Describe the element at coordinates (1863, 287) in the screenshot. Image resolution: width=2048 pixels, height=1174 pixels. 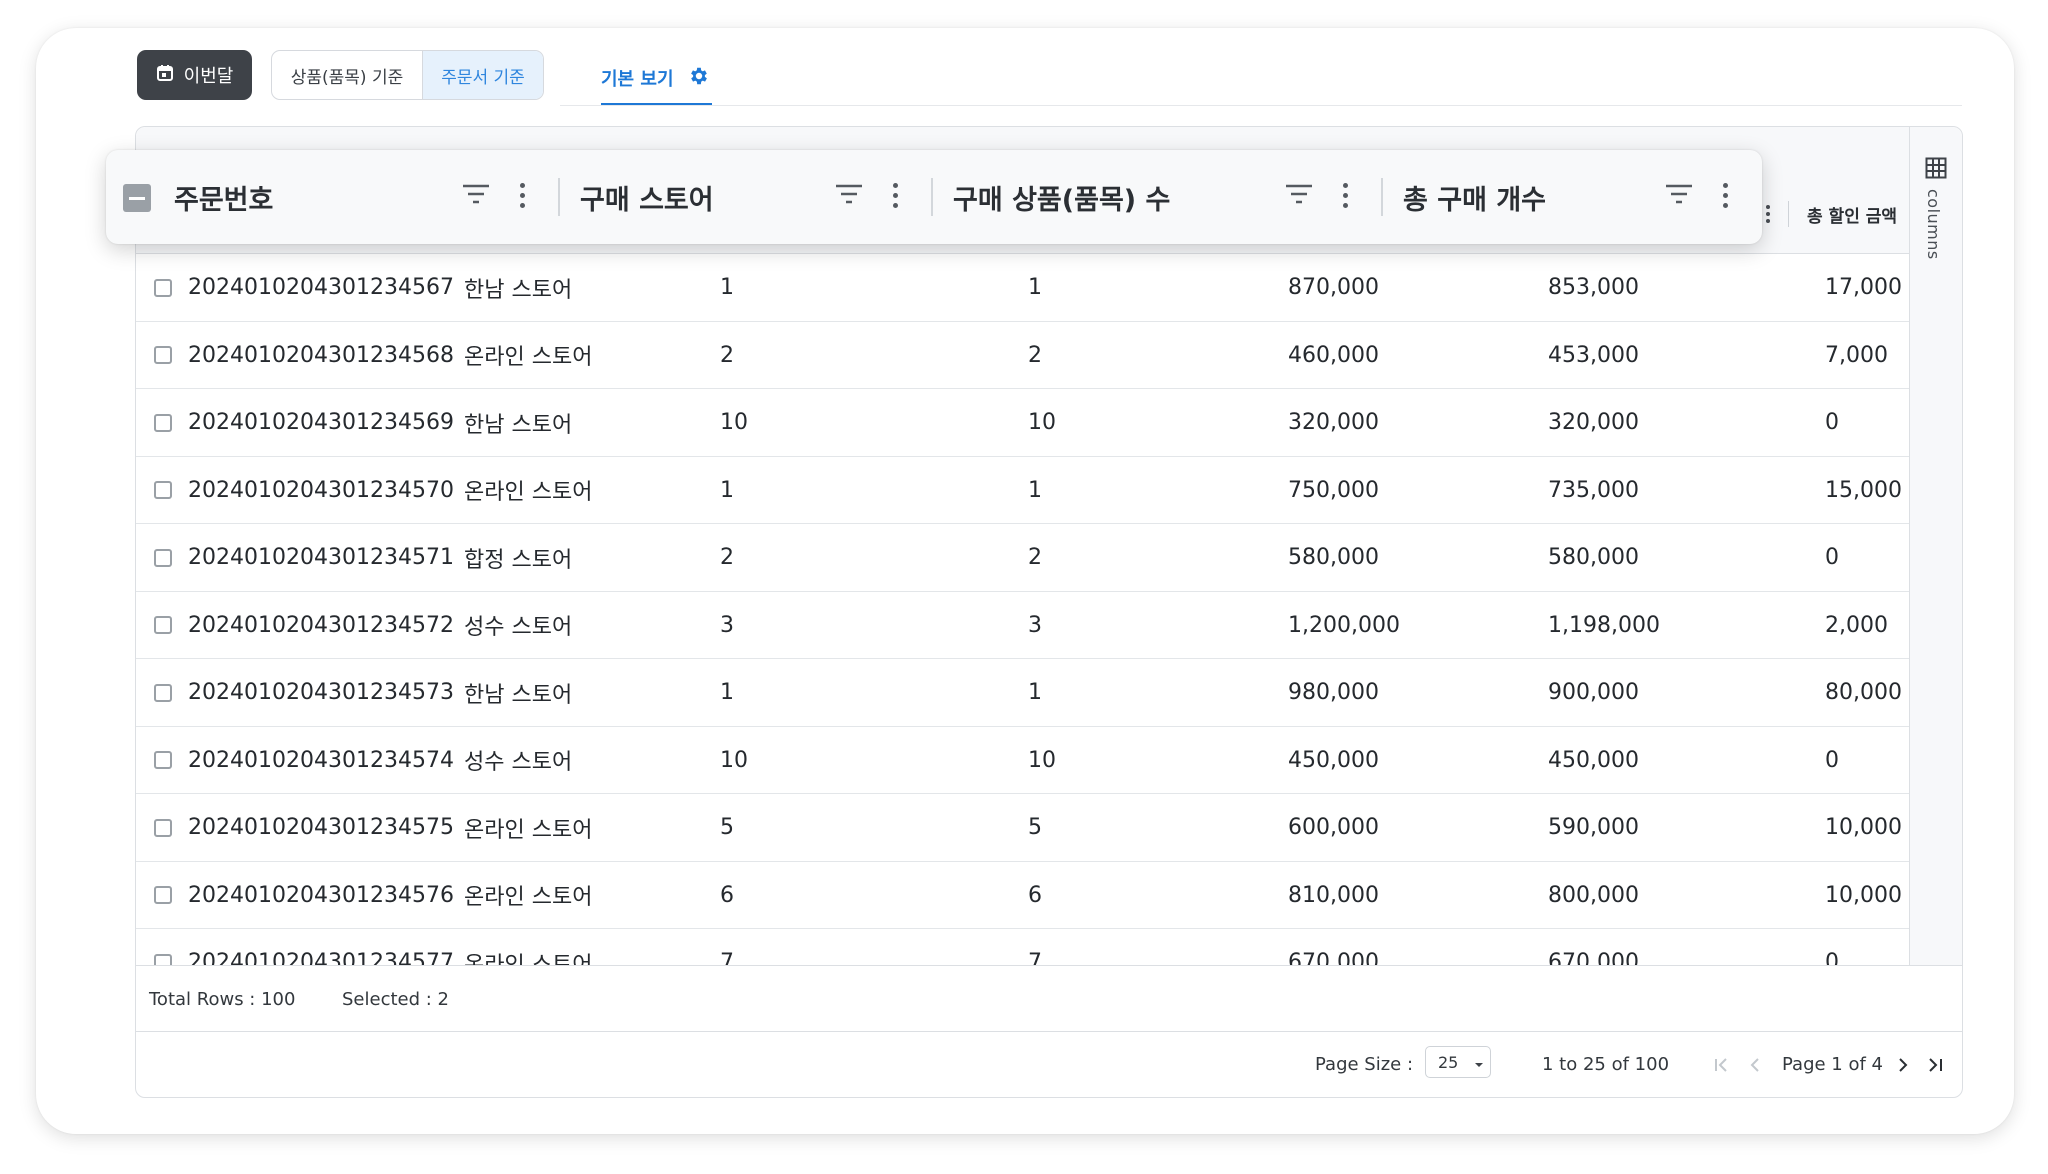
I see `table-cell: 17,000` at that location.